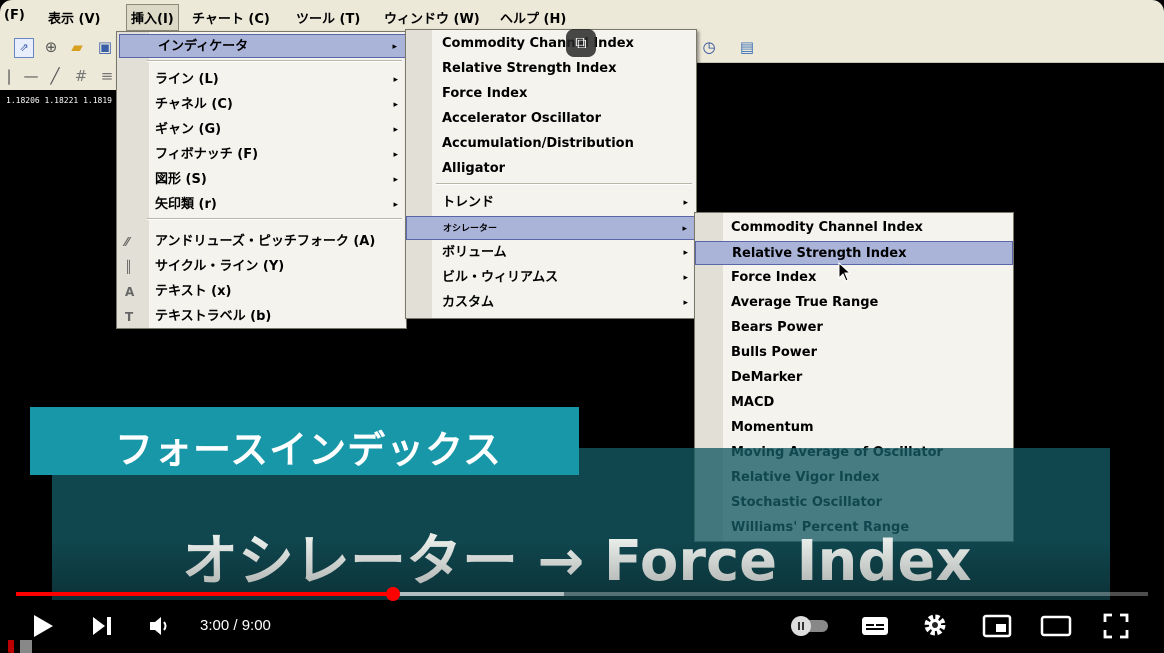 The image size is (1164, 653). I want to click on insert-menu-item-label: フィボナッチ (F), so click(207, 154).